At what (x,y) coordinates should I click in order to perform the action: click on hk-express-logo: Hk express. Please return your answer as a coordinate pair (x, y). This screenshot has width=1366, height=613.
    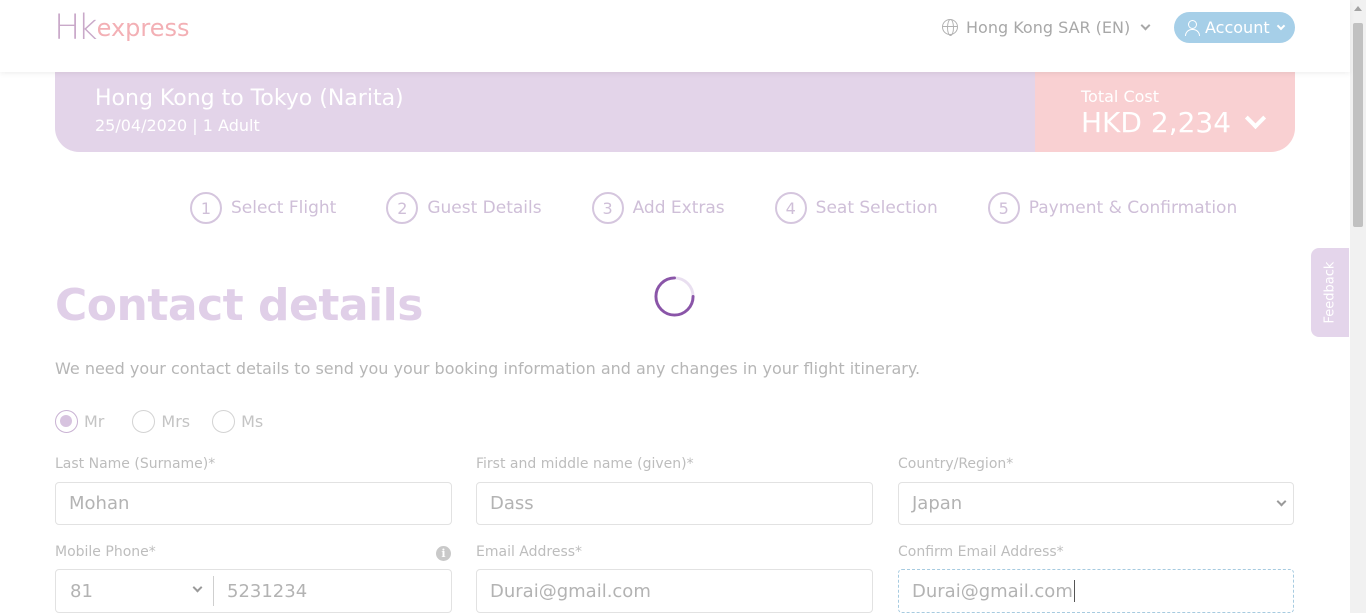
    Looking at the image, I should click on (122, 28).